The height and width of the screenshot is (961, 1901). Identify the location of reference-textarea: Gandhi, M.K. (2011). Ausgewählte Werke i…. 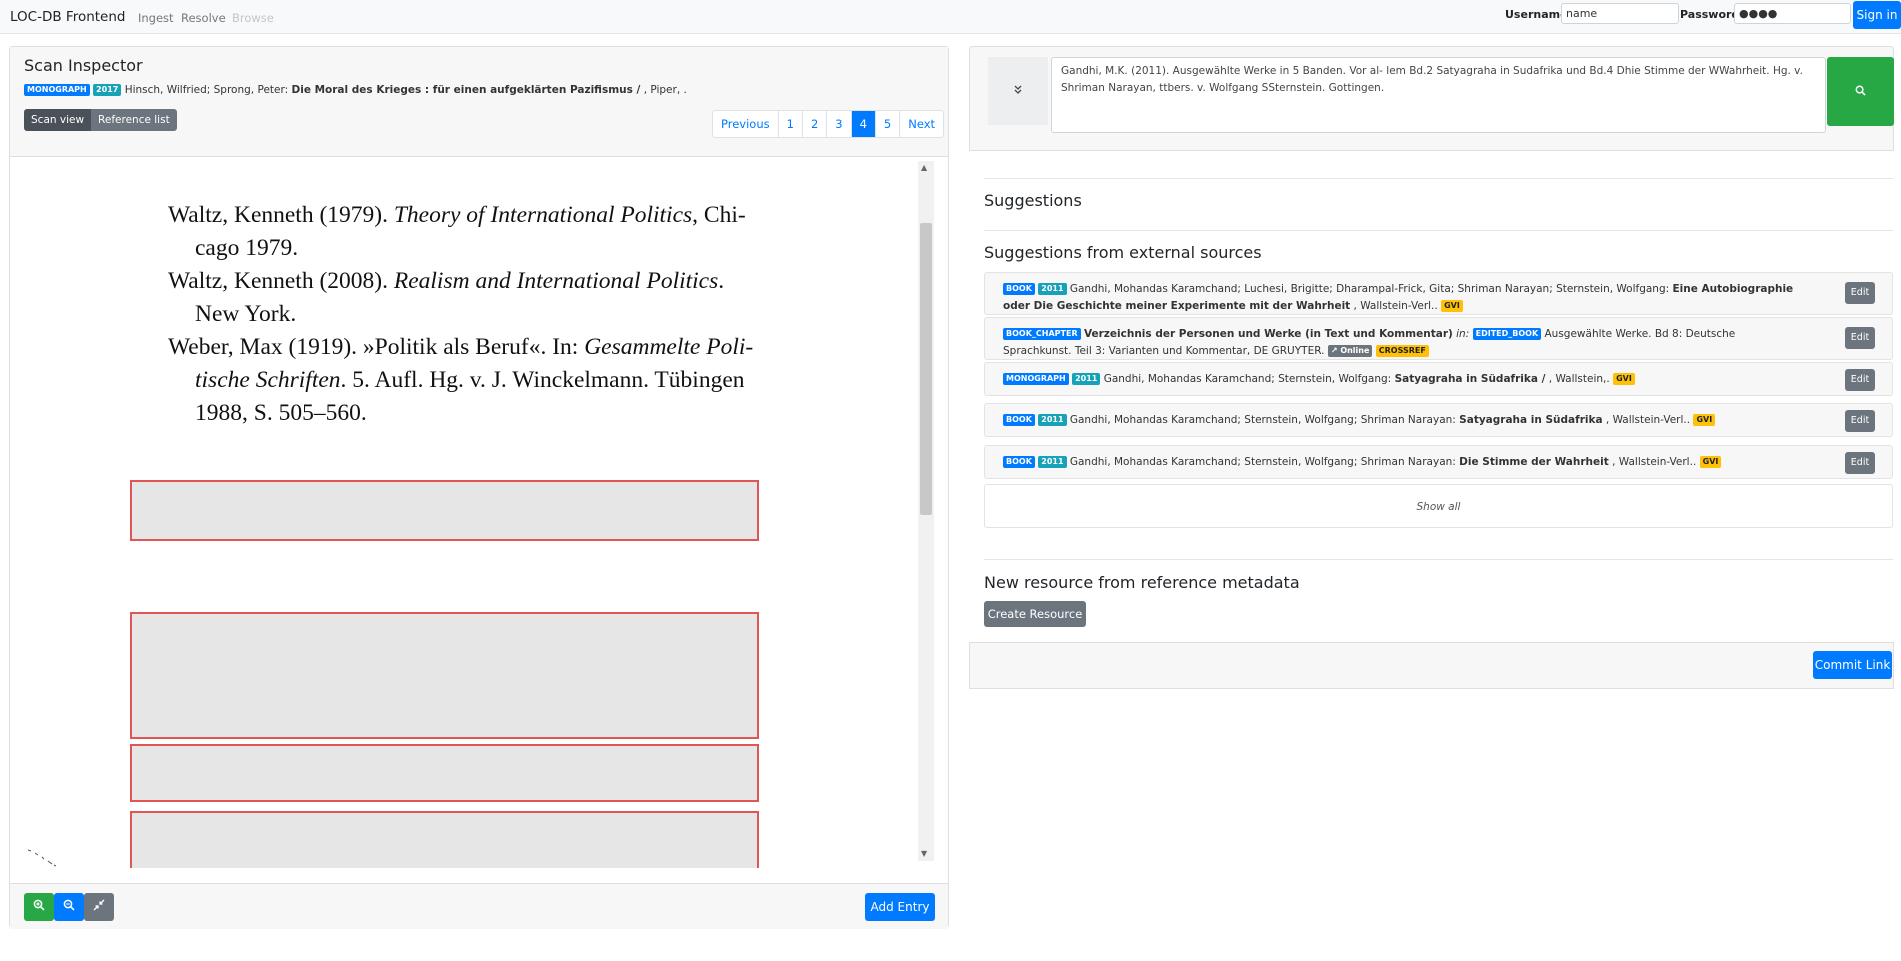
(1438, 95).